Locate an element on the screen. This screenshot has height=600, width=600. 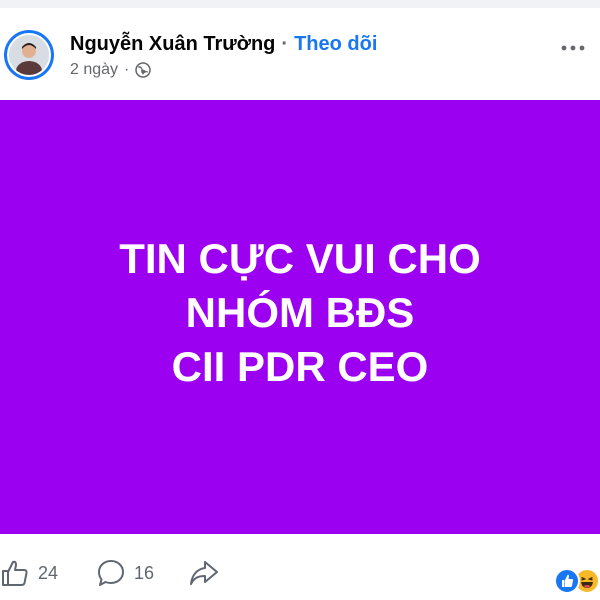
post-text-line: TIN CỰC VUI CHO is located at coordinates (300, 258).